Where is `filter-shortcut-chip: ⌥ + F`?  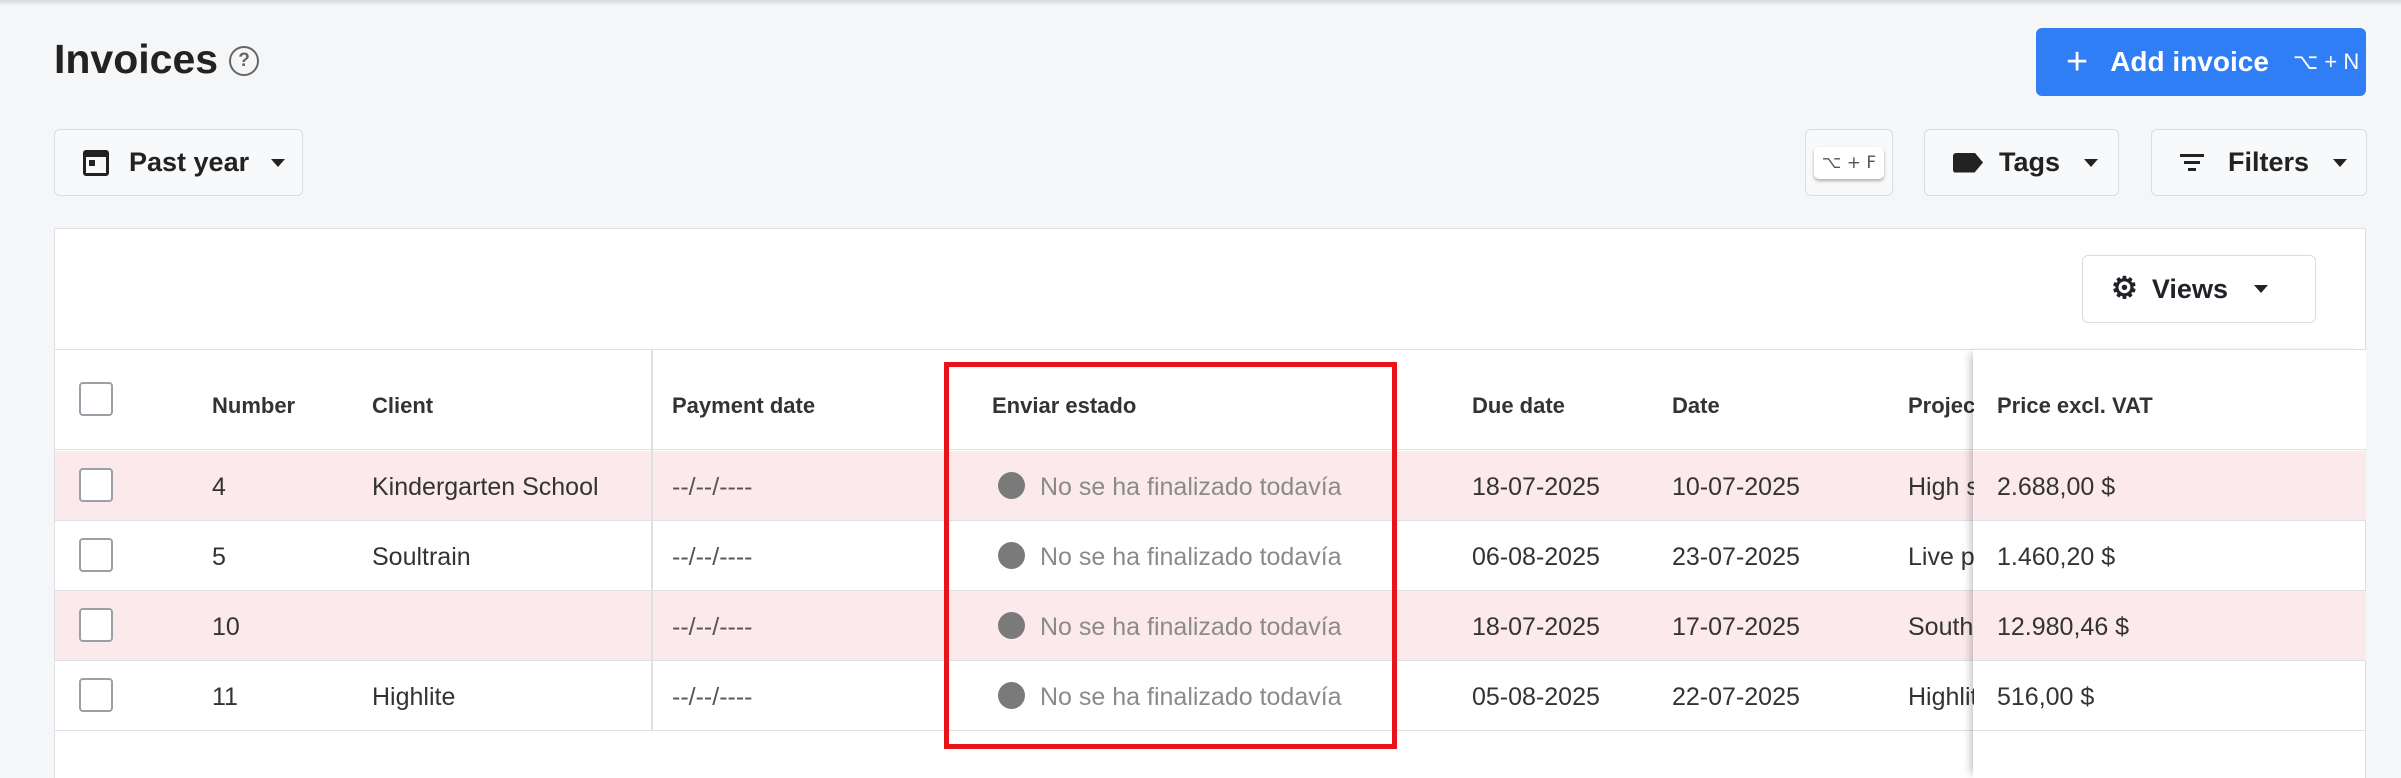
filter-shortcut-chip: ⌥ + F is located at coordinates (1849, 162).